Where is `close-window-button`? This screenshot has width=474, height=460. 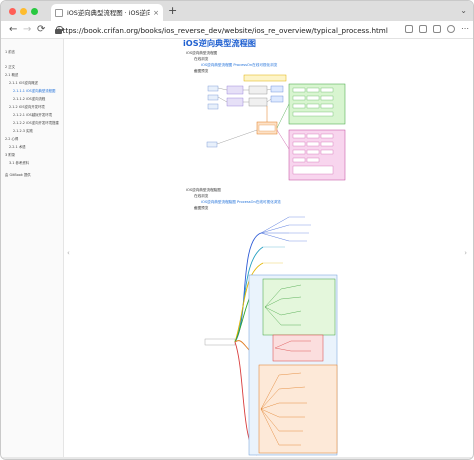 close-window-button is located at coordinates (12, 11).